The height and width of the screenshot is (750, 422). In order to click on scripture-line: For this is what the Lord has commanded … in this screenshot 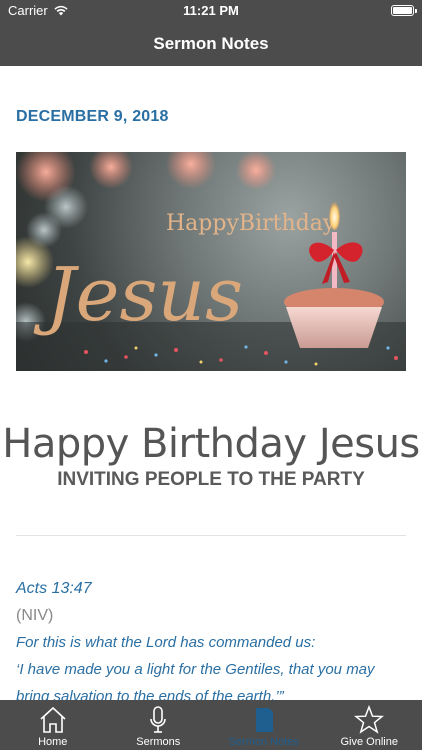, I will do `click(166, 642)`.